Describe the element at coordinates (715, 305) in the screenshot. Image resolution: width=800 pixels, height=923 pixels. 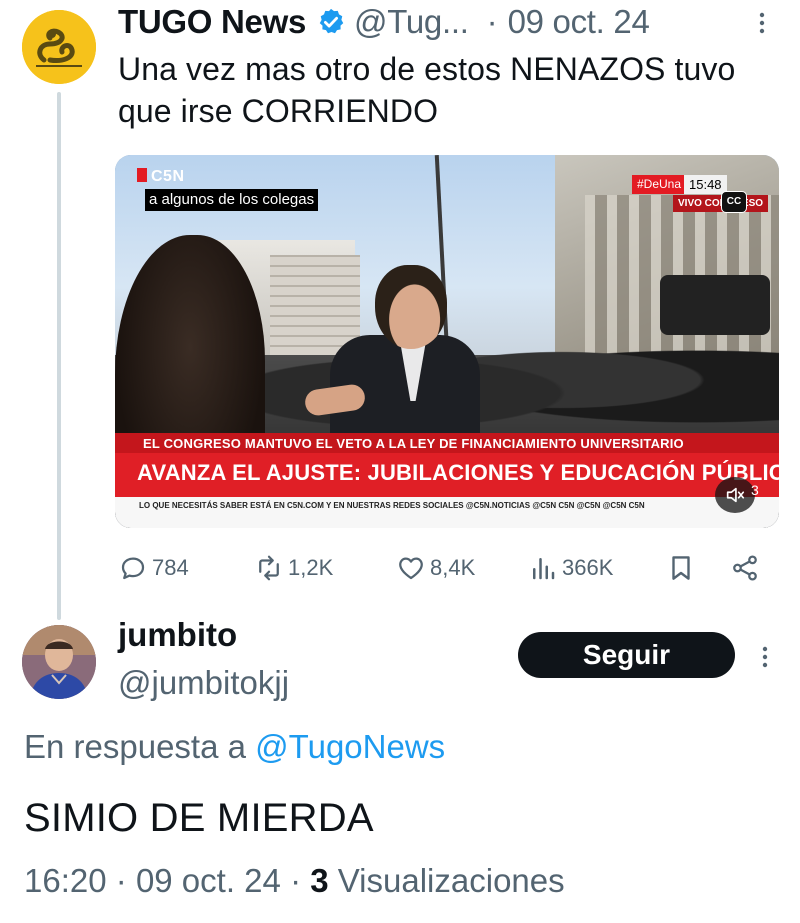
I see `video-frame-camera` at that location.